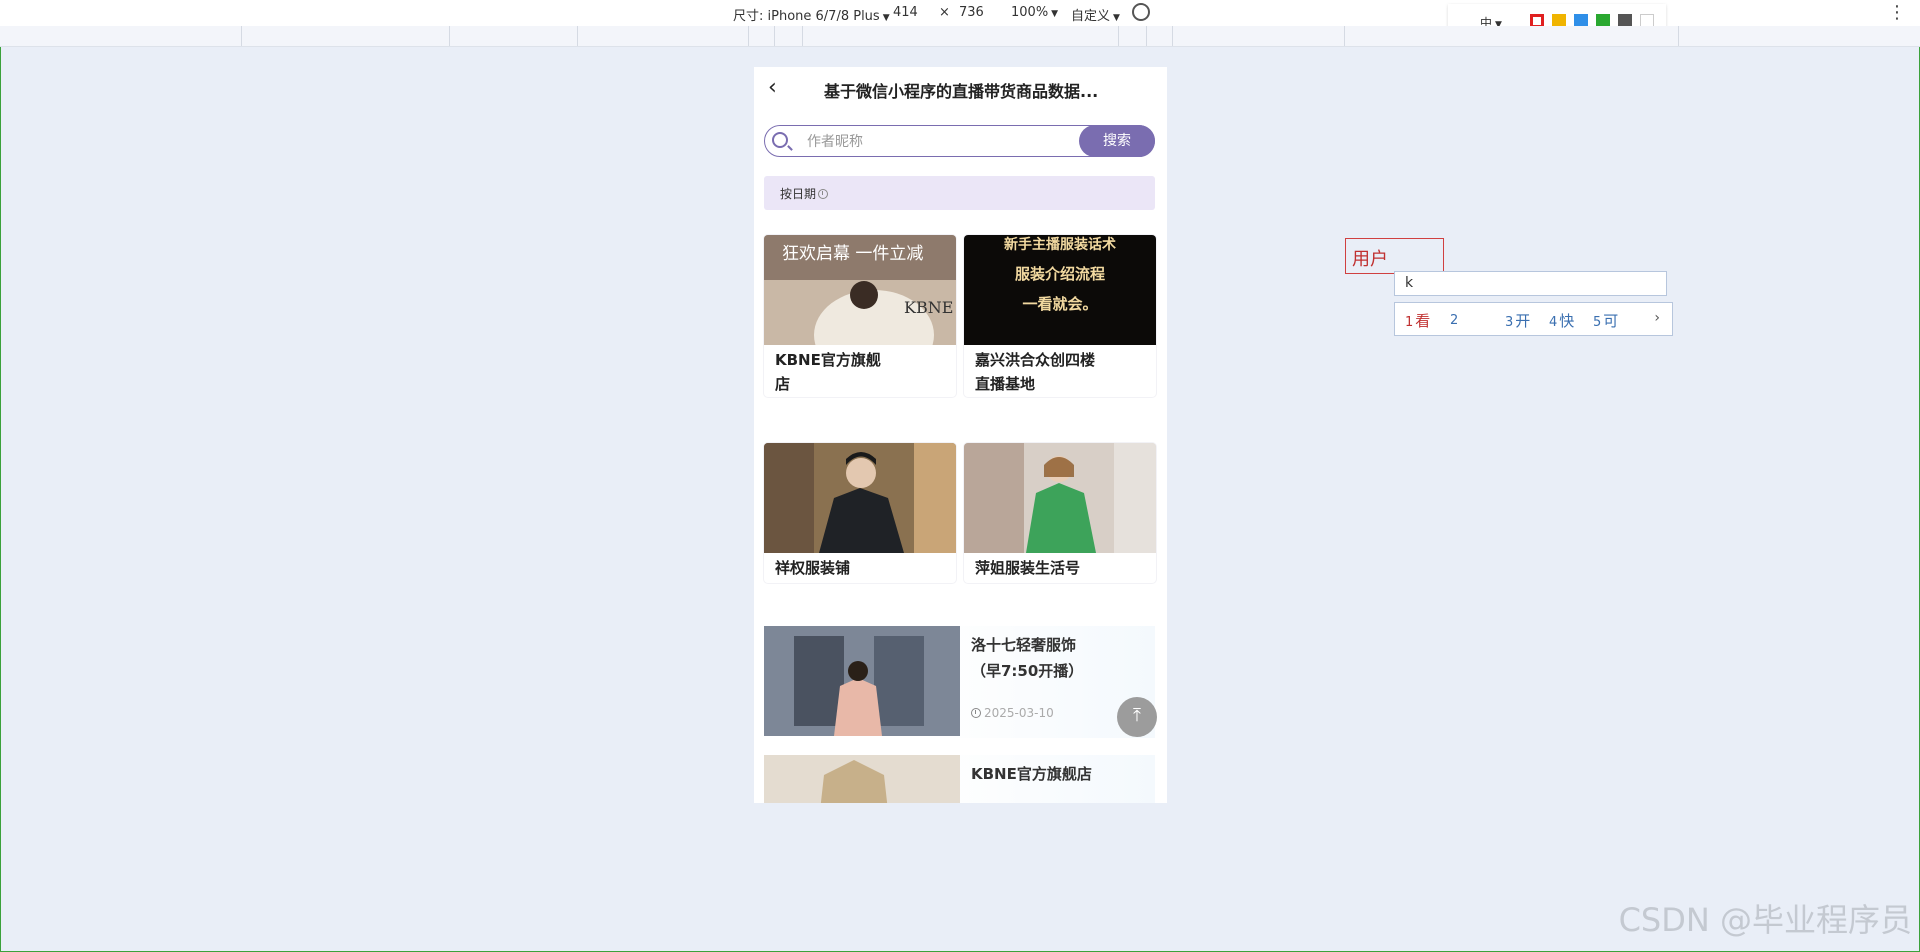 The image size is (1920, 952). I want to click on ime-candidate: 5可, so click(1605, 320).